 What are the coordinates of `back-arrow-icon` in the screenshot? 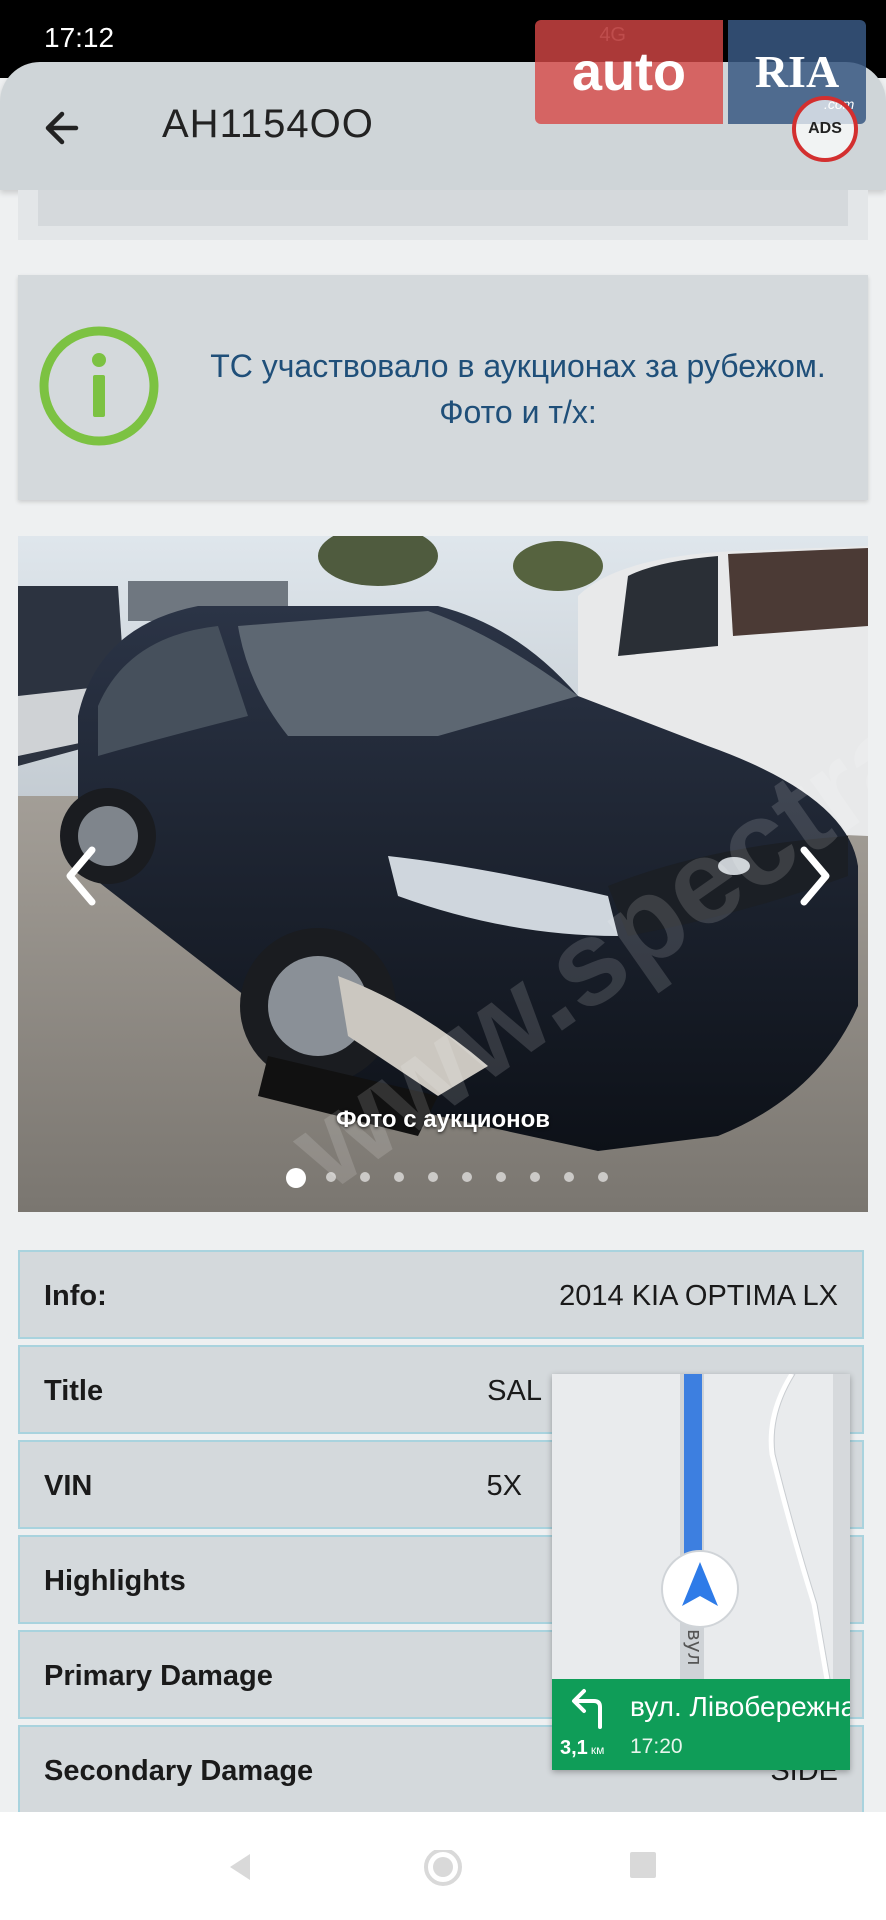 It's located at (64, 128).